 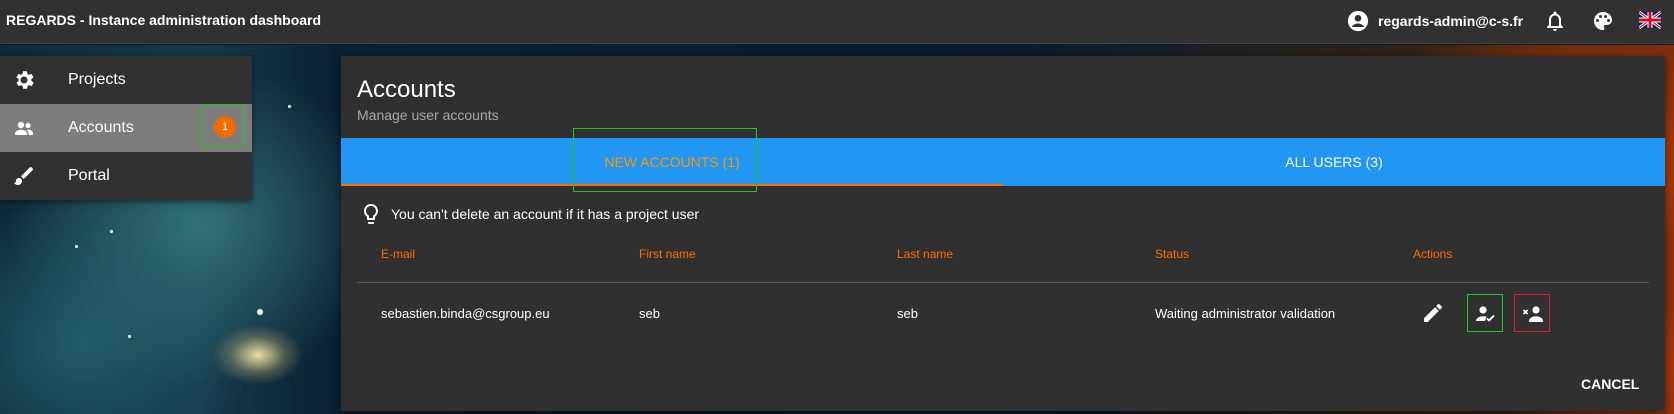 What do you see at coordinates (225, 127) in the screenshot?
I see `notification-badge: 1` at bounding box center [225, 127].